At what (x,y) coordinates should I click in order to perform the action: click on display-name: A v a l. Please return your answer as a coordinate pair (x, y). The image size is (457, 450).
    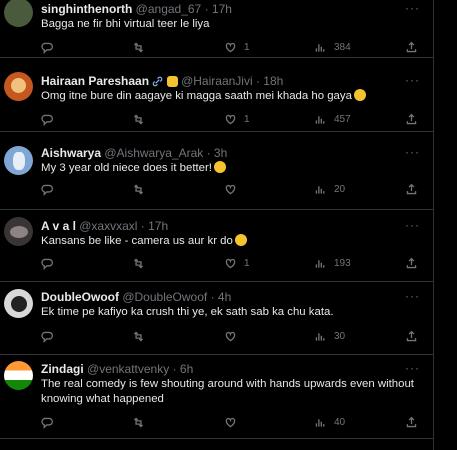
    Looking at the image, I should click on (58, 226).